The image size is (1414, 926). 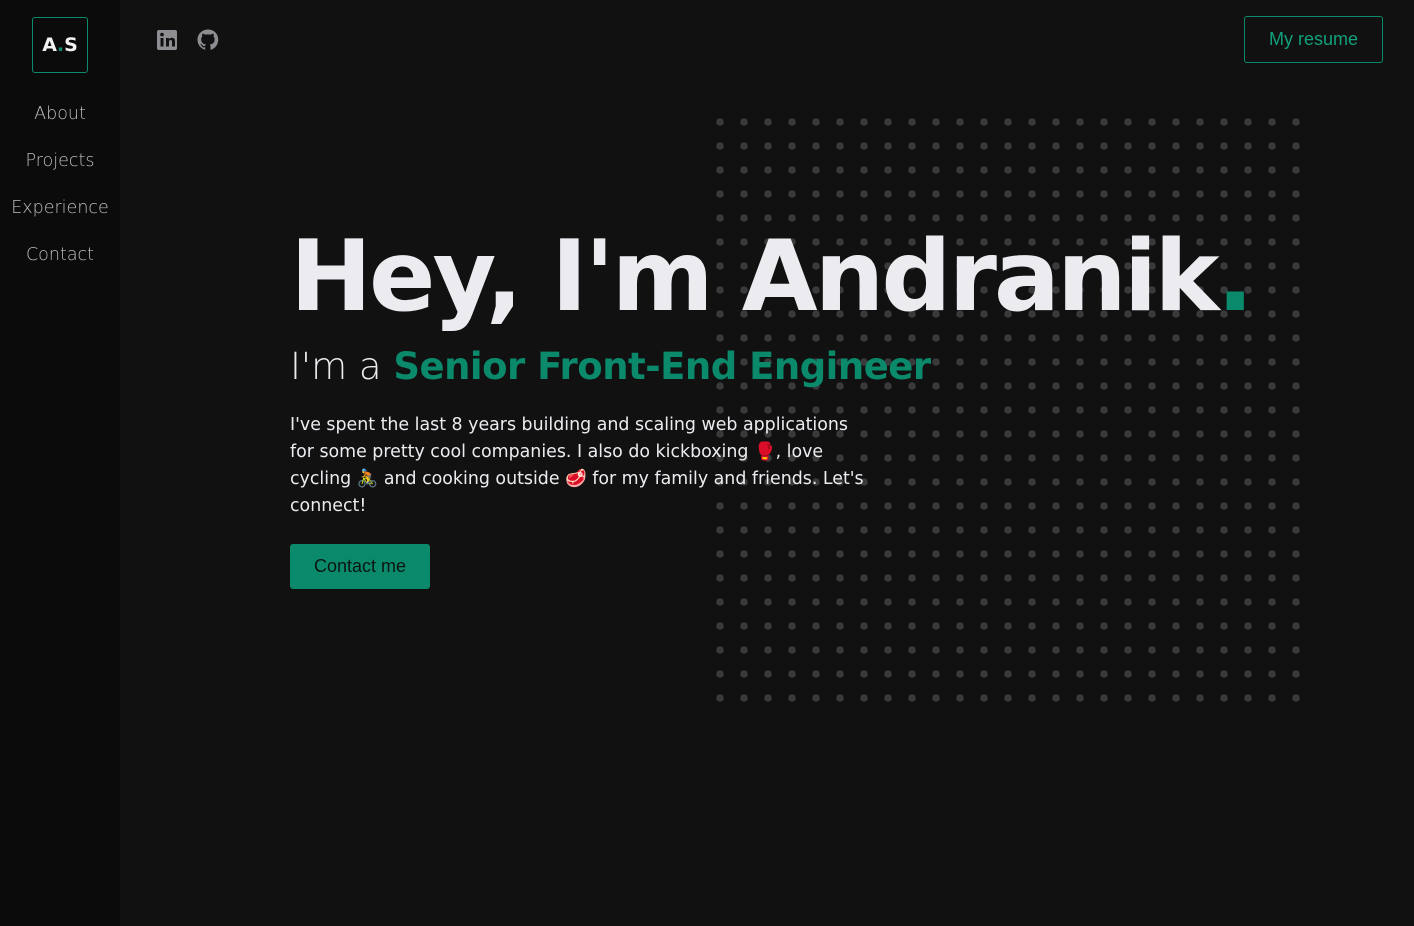 I want to click on logo-letter-left: A, so click(x=49, y=45).